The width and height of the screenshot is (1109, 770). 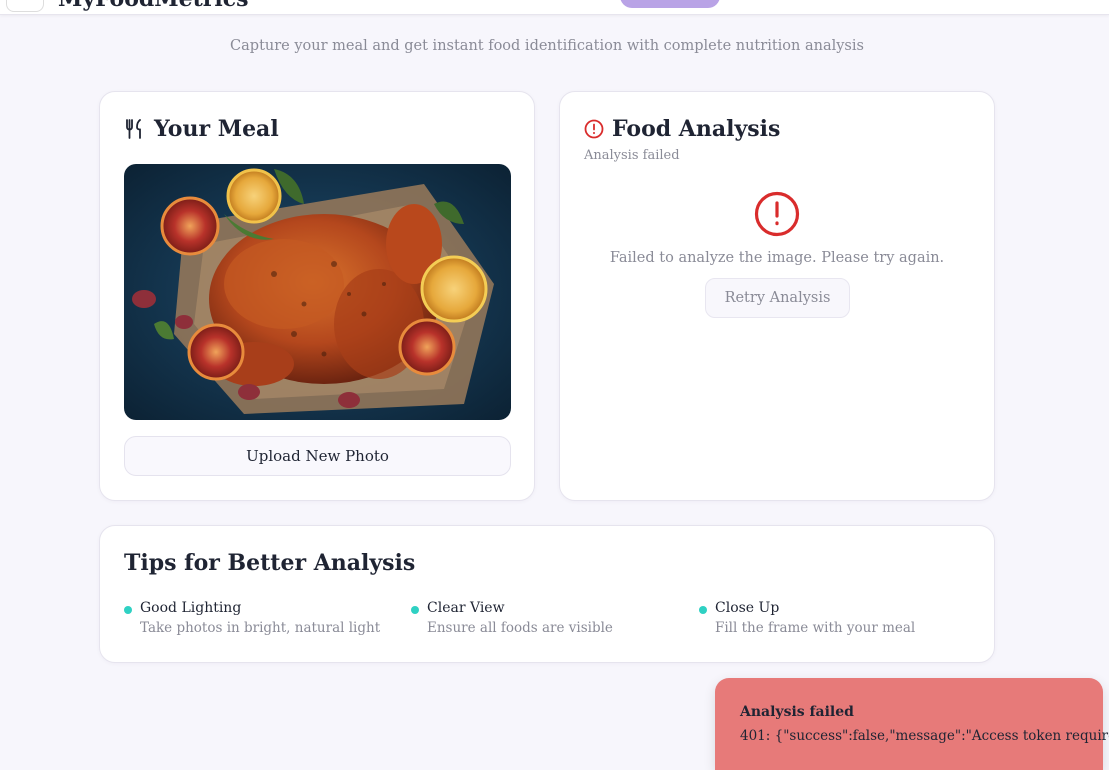 What do you see at coordinates (216, 129) in the screenshot?
I see `meal-card-title: Your Meal` at bounding box center [216, 129].